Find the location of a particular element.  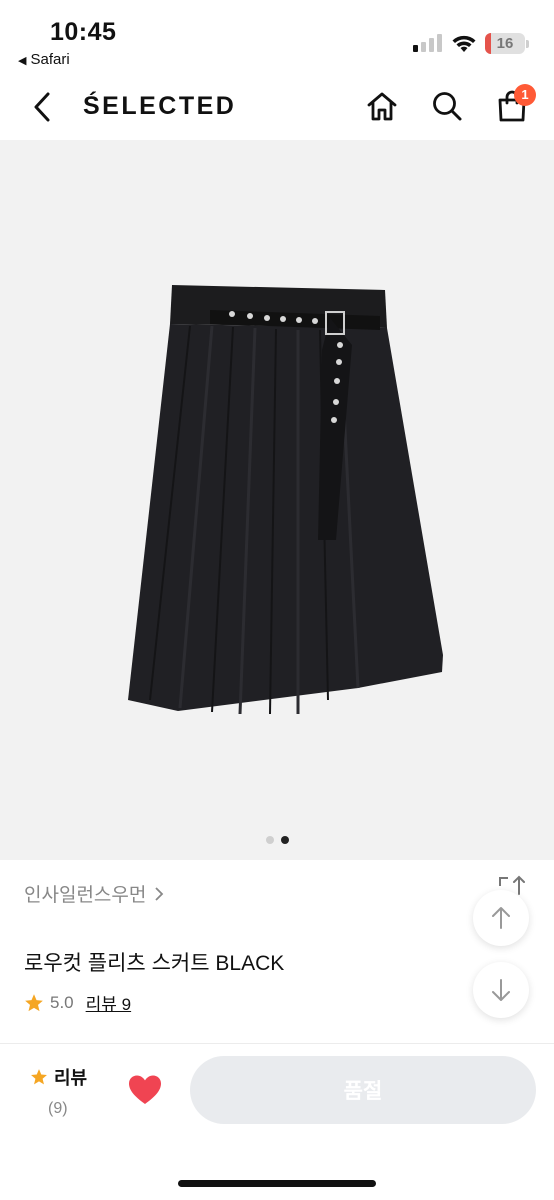

rating-row: 5.0 리뷰 9 is located at coordinates (77, 1002).